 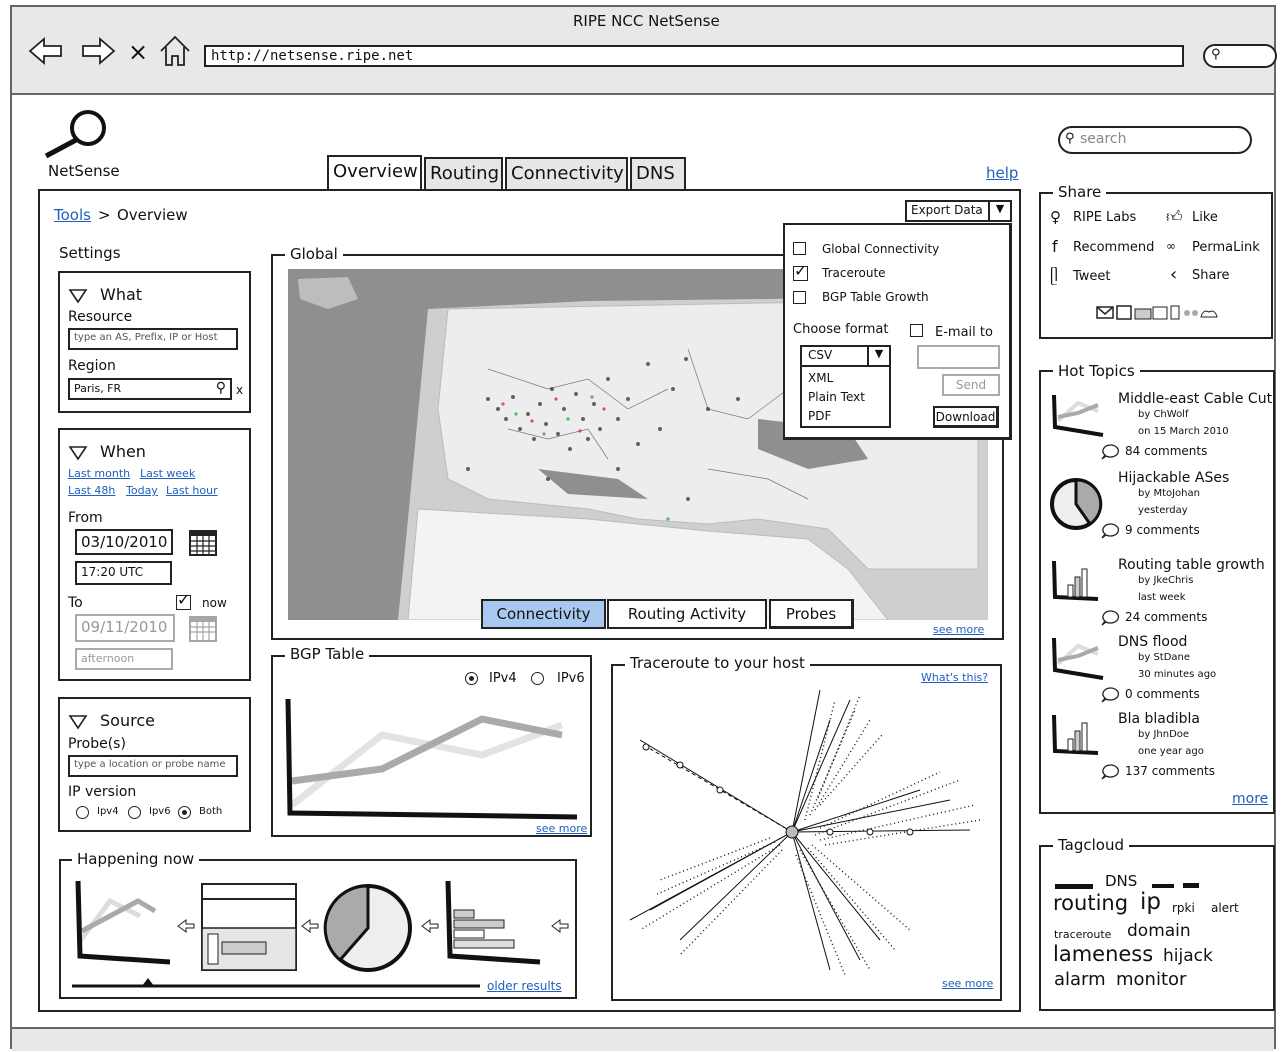 I want to click on bgp-ipv6-radio, so click(x=537, y=678).